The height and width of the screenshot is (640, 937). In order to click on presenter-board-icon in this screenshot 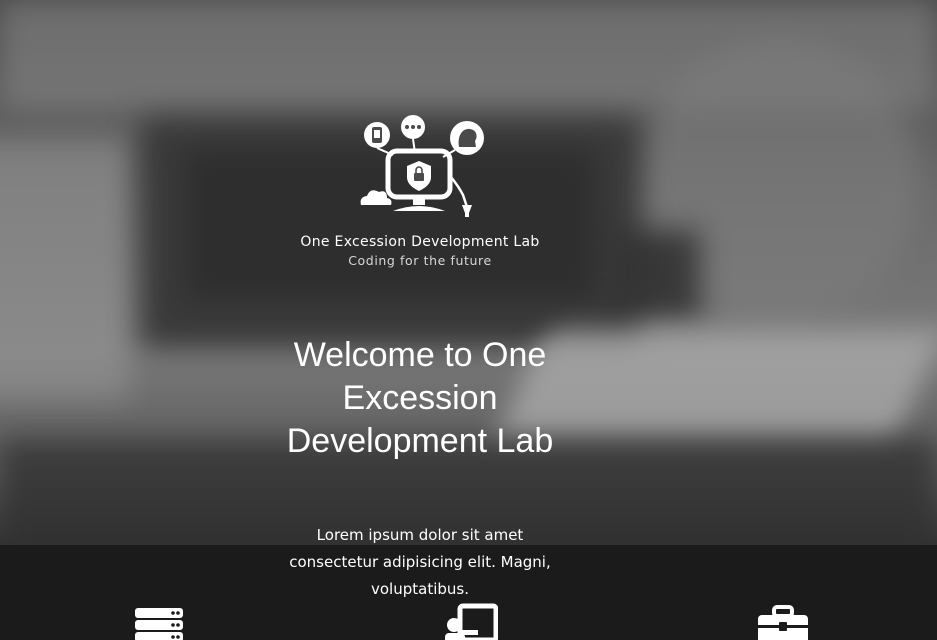, I will do `click(471, 621)`.